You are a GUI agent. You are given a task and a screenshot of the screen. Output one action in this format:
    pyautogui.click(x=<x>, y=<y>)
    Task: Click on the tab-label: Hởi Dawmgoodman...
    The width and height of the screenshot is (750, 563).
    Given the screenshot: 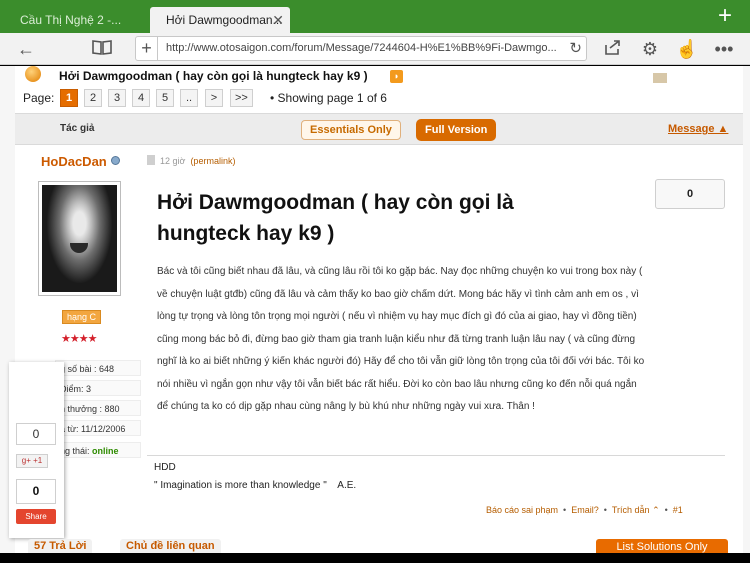 What is the action you would take?
    pyautogui.click(x=224, y=20)
    